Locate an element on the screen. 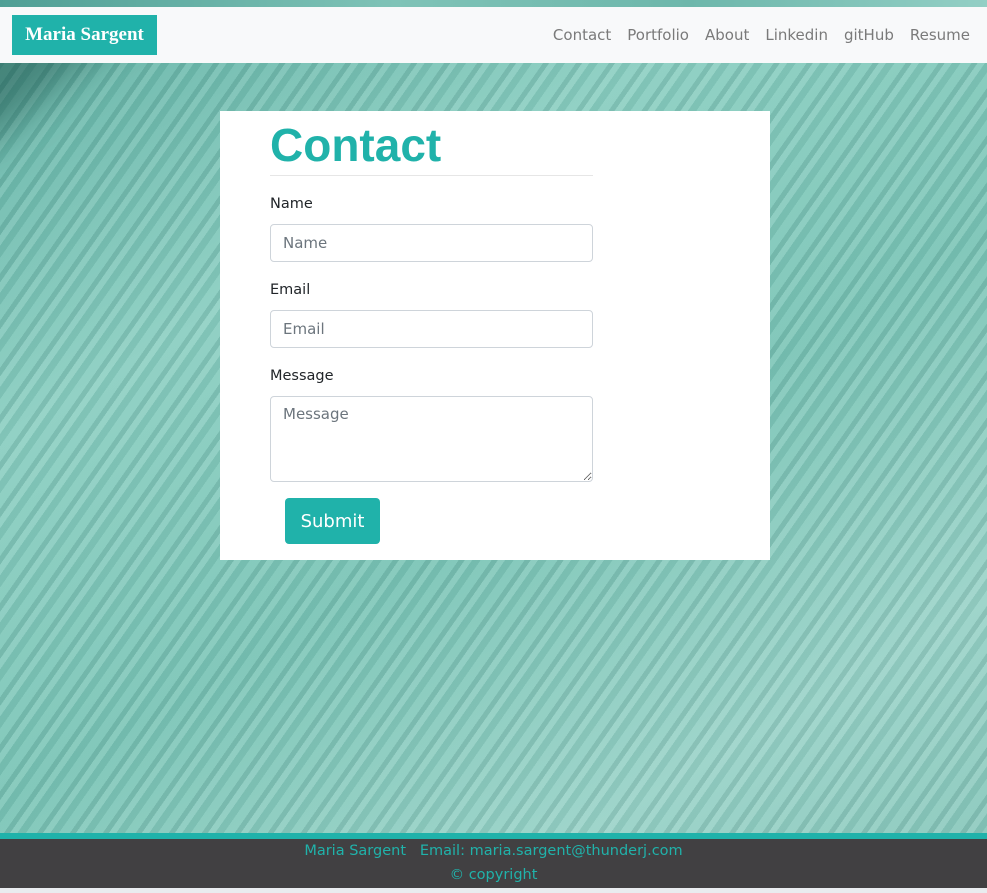  page-title: Contact is located at coordinates (356, 145).